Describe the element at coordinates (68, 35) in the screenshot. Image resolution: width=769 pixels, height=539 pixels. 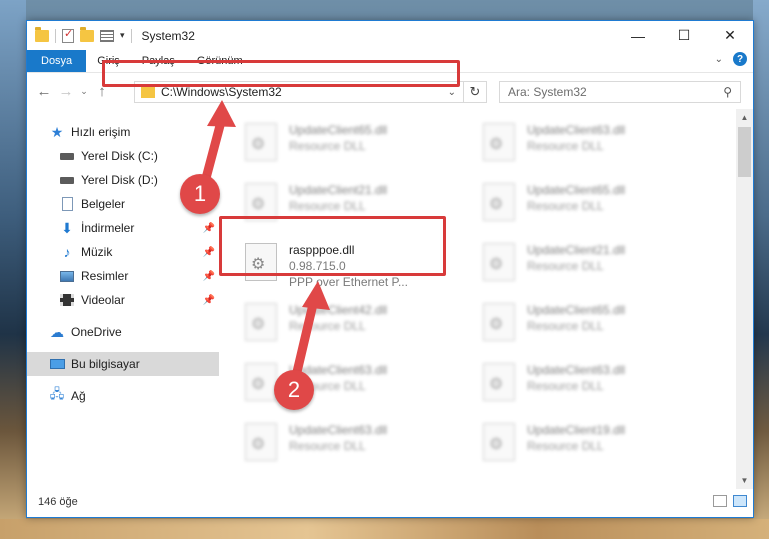
I see `properties-icon` at that location.